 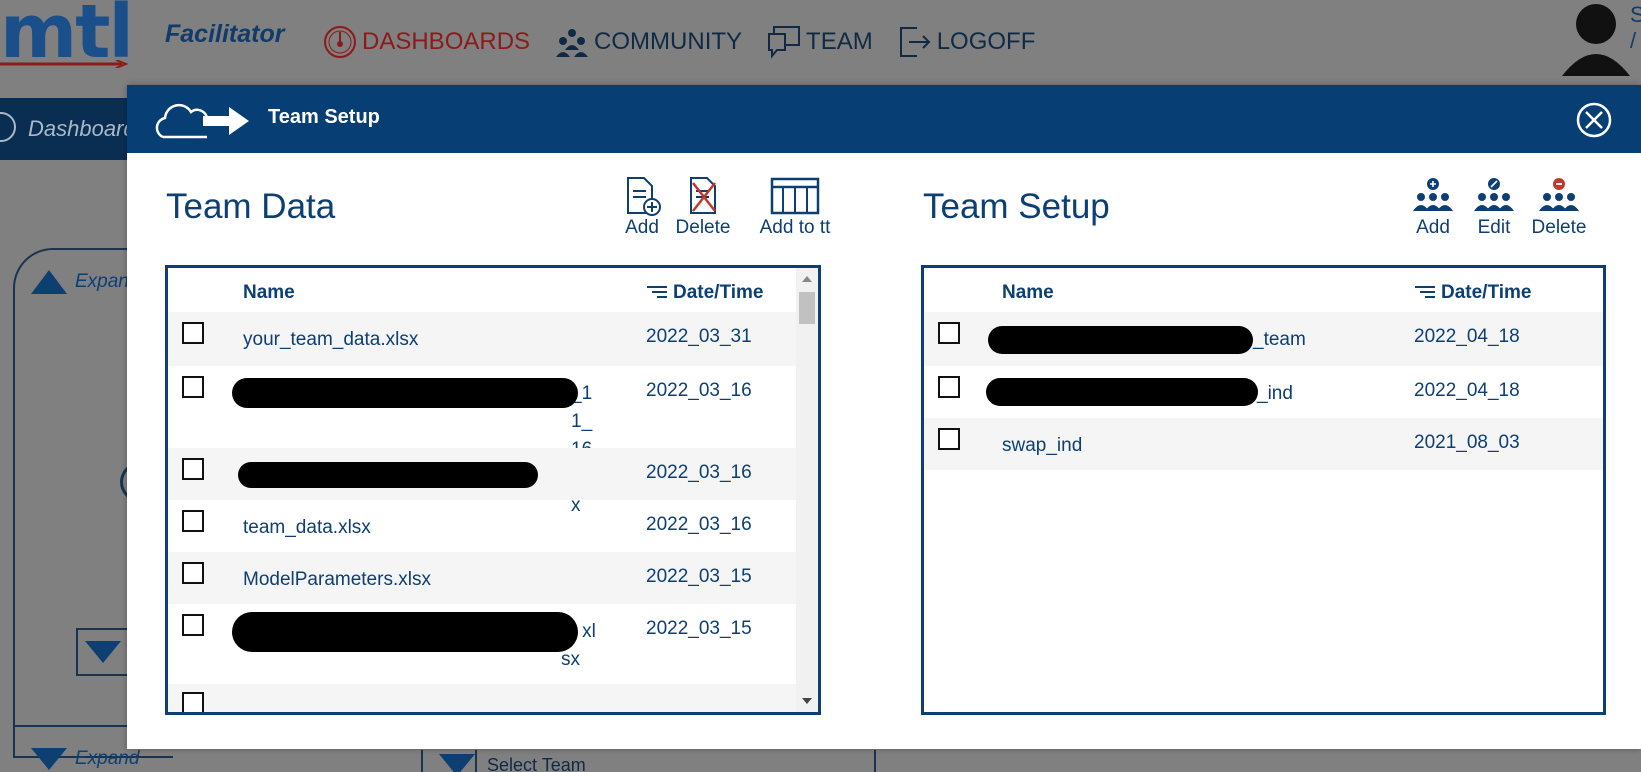 What do you see at coordinates (331, 339) in the screenshot?
I see `row-name: your_team_data.xlsx` at bounding box center [331, 339].